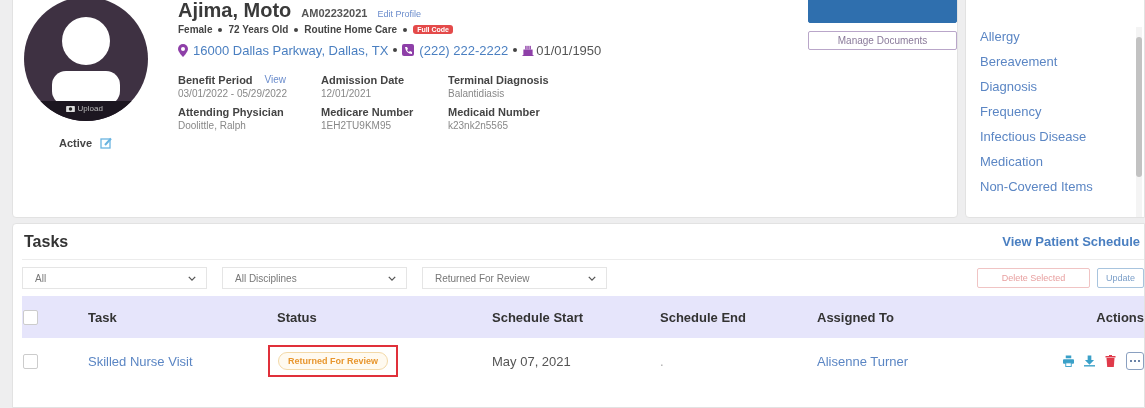 This screenshot has height=408, width=1145. Describe the element at coordinates (1068, 361) in the screenshot. I see `print-icon` at that location.